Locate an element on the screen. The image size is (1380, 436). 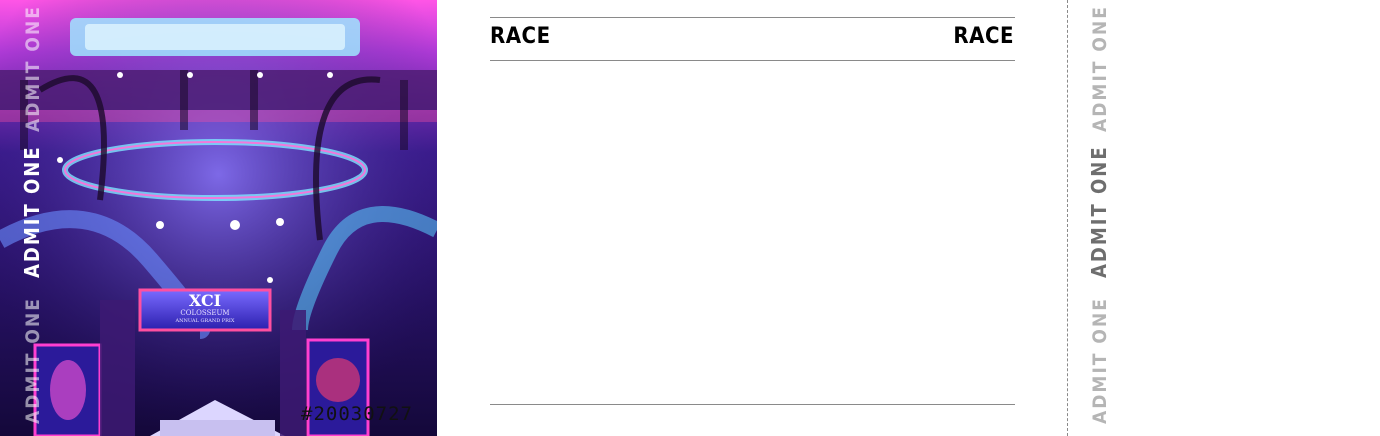
sign-title: XCI is located at coordinates (205, 300).